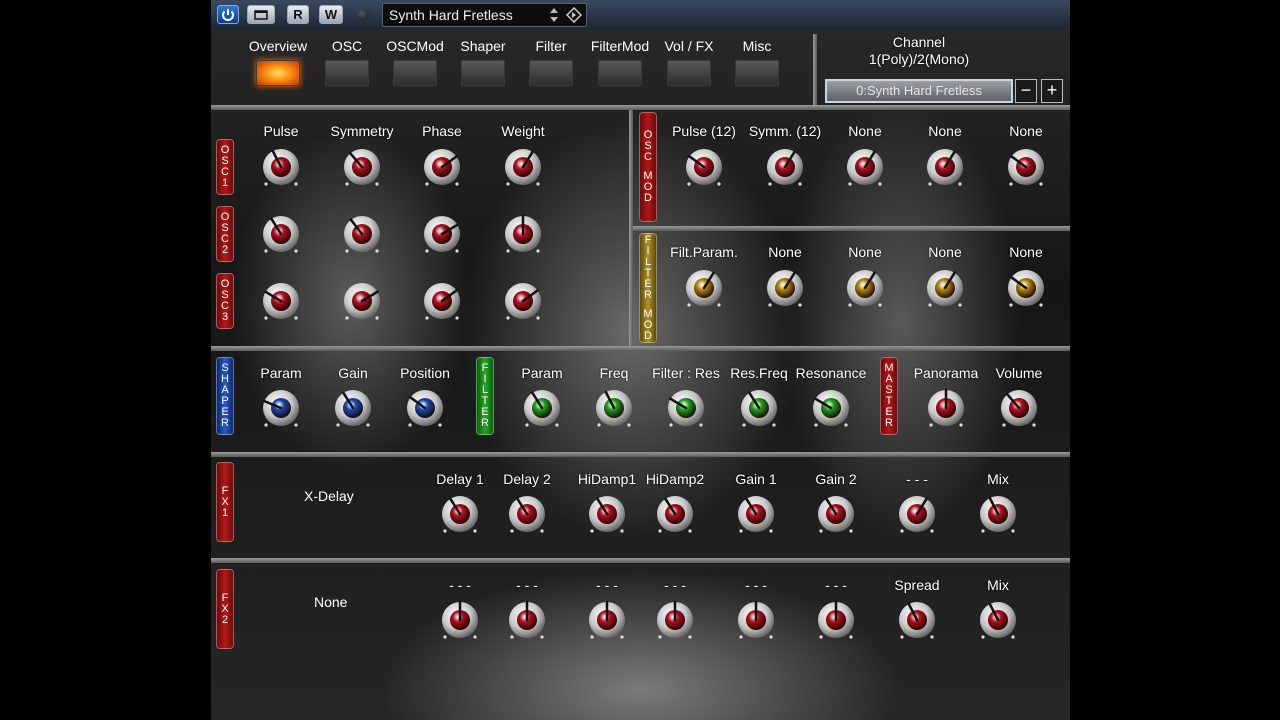 This screenshot has height=720, width=1280. What do you see at coordinates (1026, 167) in the screenshot?
I see `osc-mod-5-knob` at bounding box center [1026, 167].